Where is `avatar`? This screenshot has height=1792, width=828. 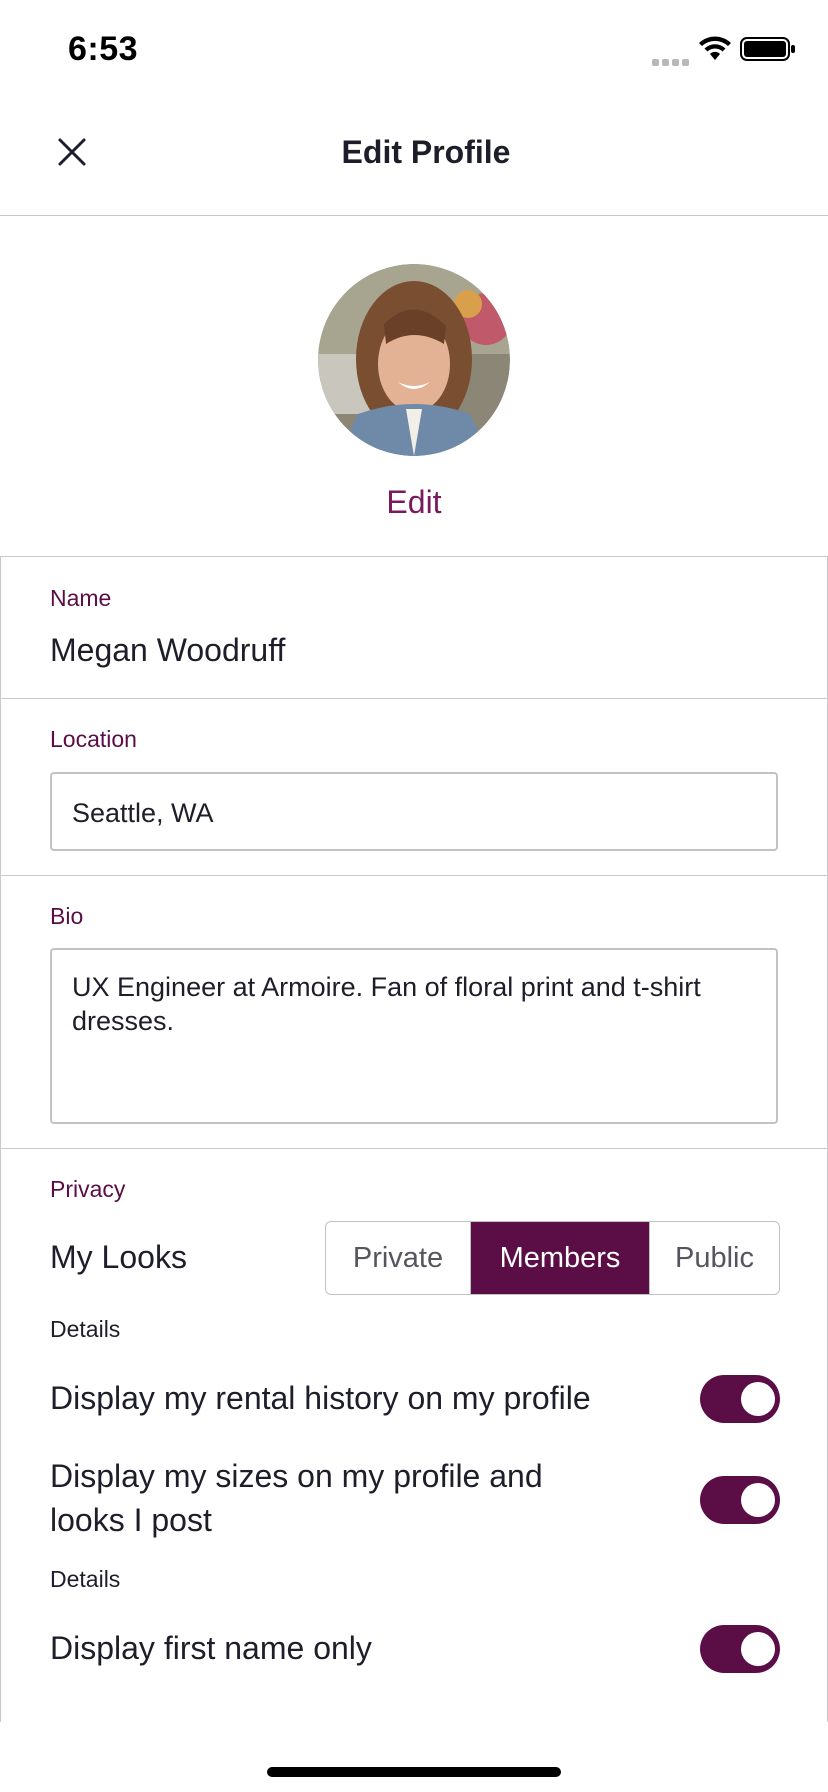 avatar is located at coordinates (414, 360).